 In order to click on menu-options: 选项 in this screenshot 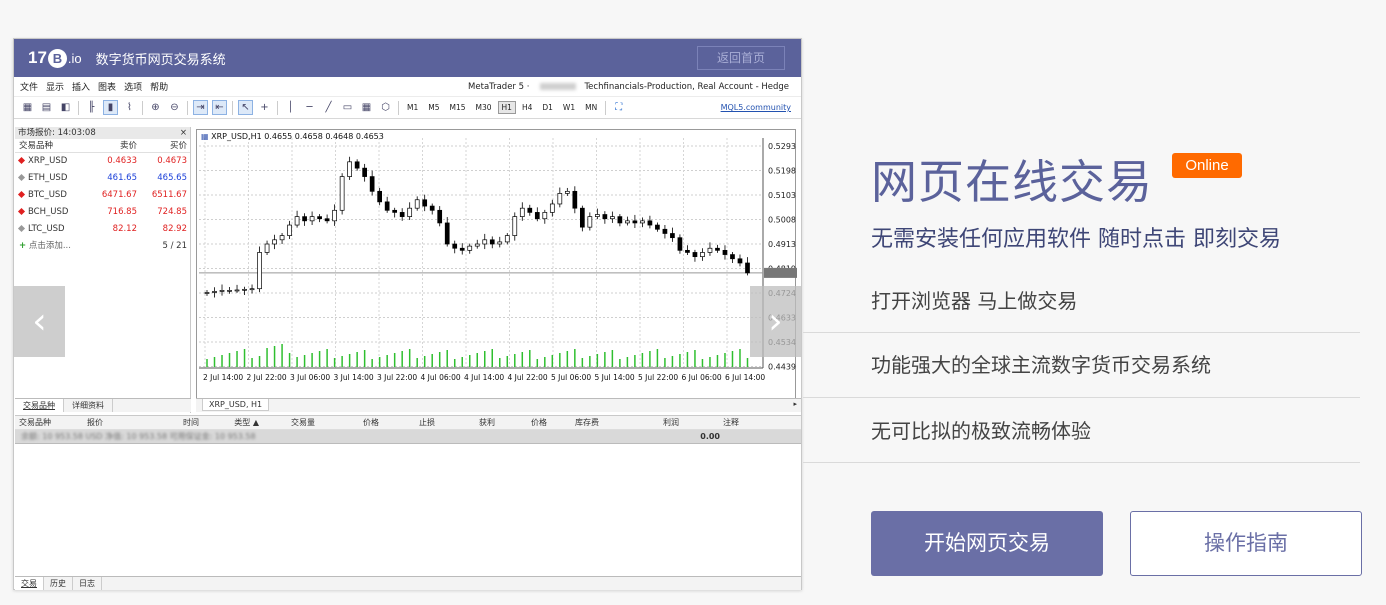, I will do `click(133, 86)`.